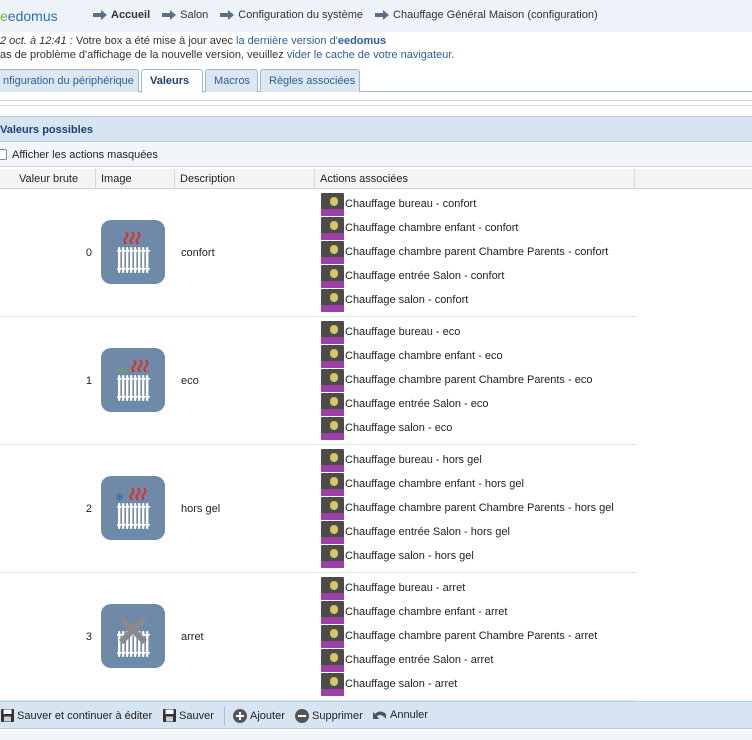  I want to click on associated-action: Chauffage salon - confort, so click(464, 300).